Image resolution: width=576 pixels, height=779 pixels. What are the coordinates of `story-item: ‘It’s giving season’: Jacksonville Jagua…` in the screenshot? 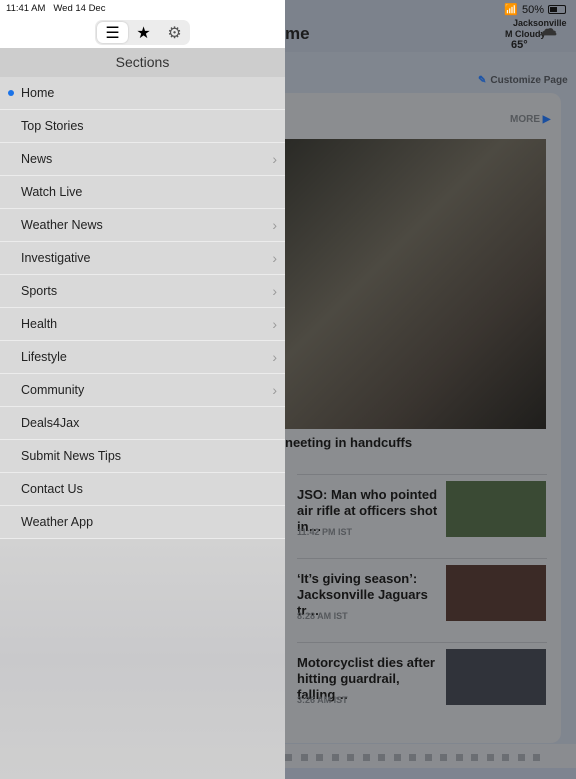 It's located at (422, 600).